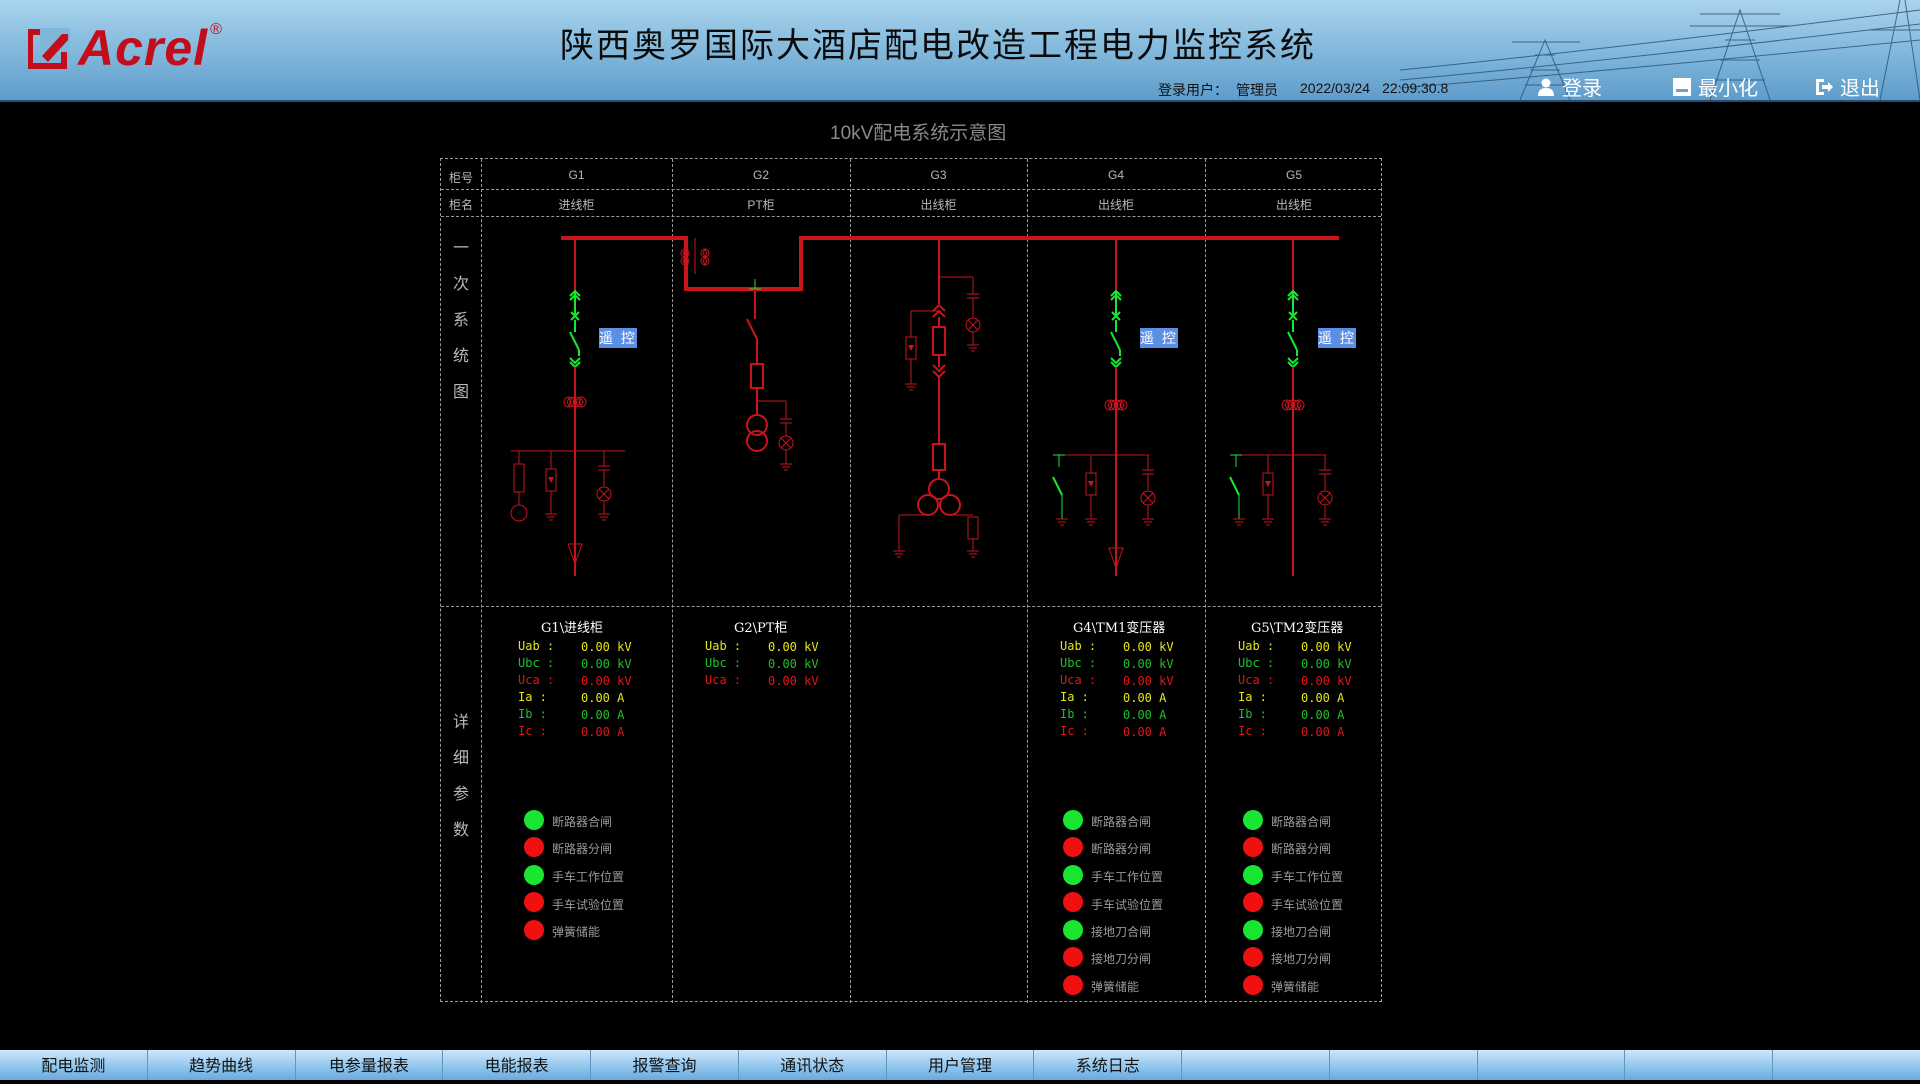 This screenshot has height=1084, width=1920. What do you see at coordinates (1415, 88) in the screenshot?
I see `current-time: 22:09:30.8` at bounding box center [1415, 88].